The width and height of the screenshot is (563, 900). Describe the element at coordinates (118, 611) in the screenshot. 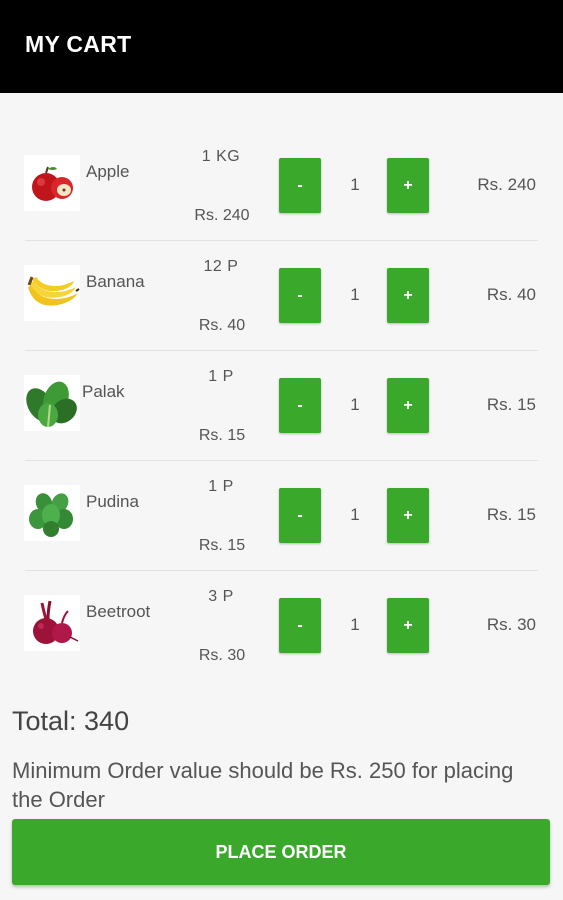

I see `item-name: Beetroot` at that location.